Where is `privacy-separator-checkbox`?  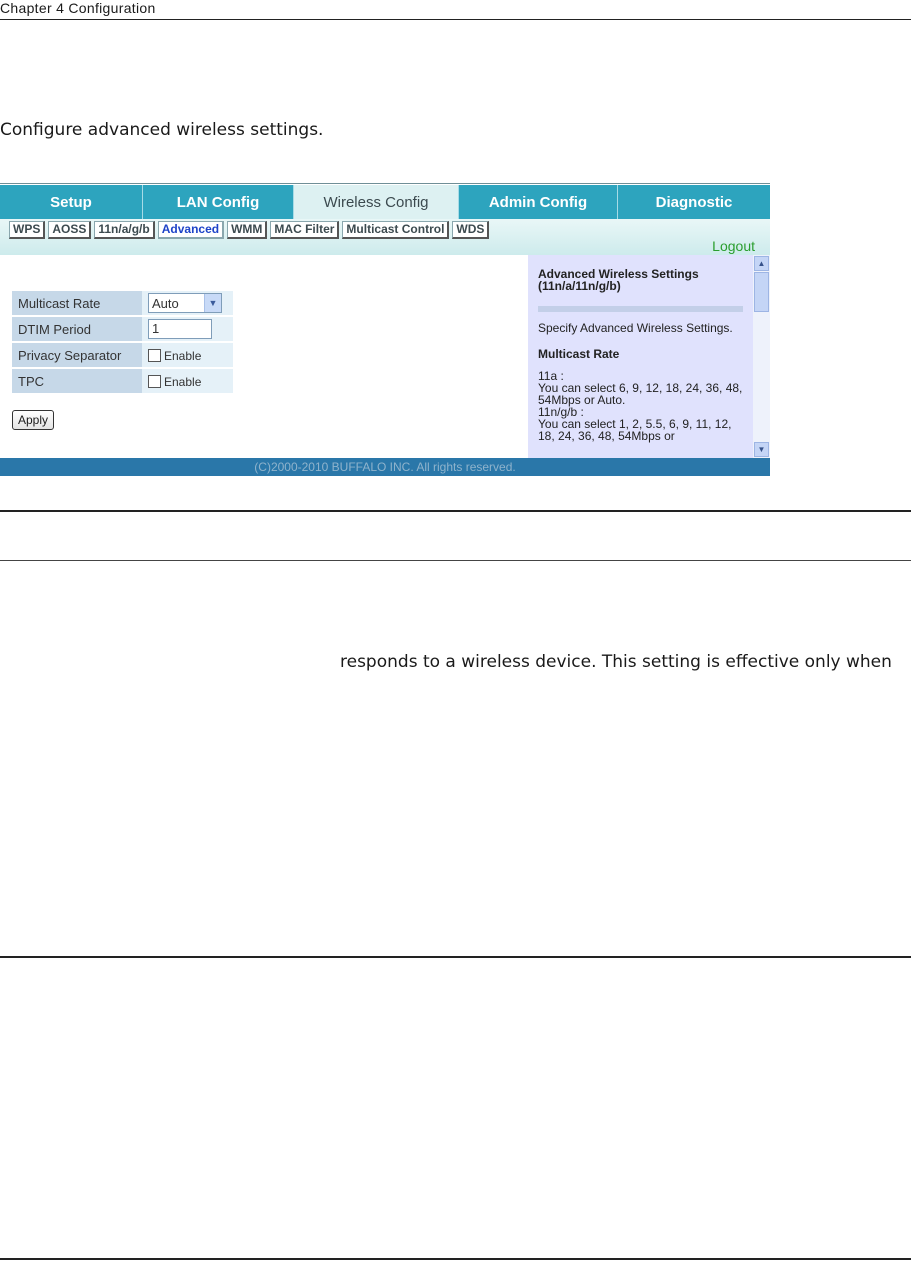
privacy-separator-checkbox is located at coordinates (154, 355).